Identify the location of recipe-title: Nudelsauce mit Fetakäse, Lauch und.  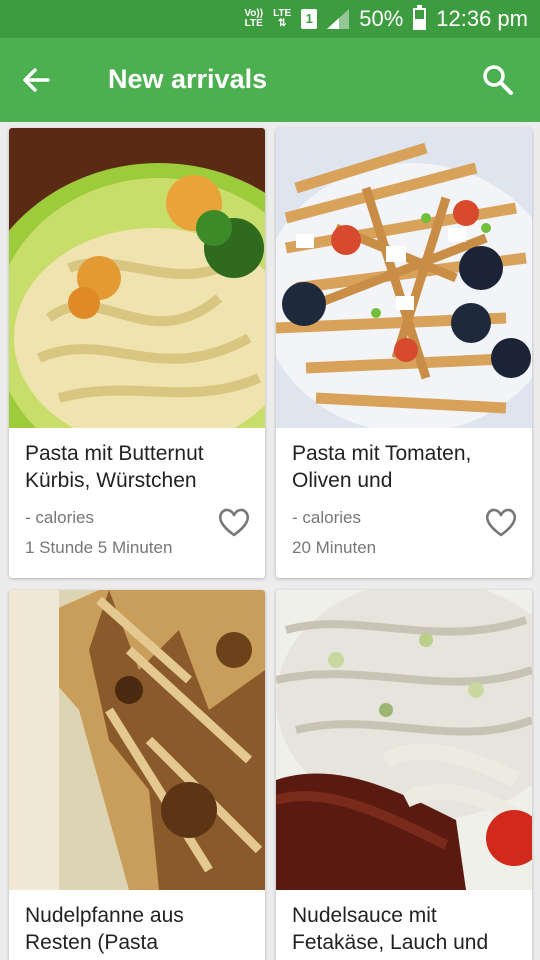
(390, 929).